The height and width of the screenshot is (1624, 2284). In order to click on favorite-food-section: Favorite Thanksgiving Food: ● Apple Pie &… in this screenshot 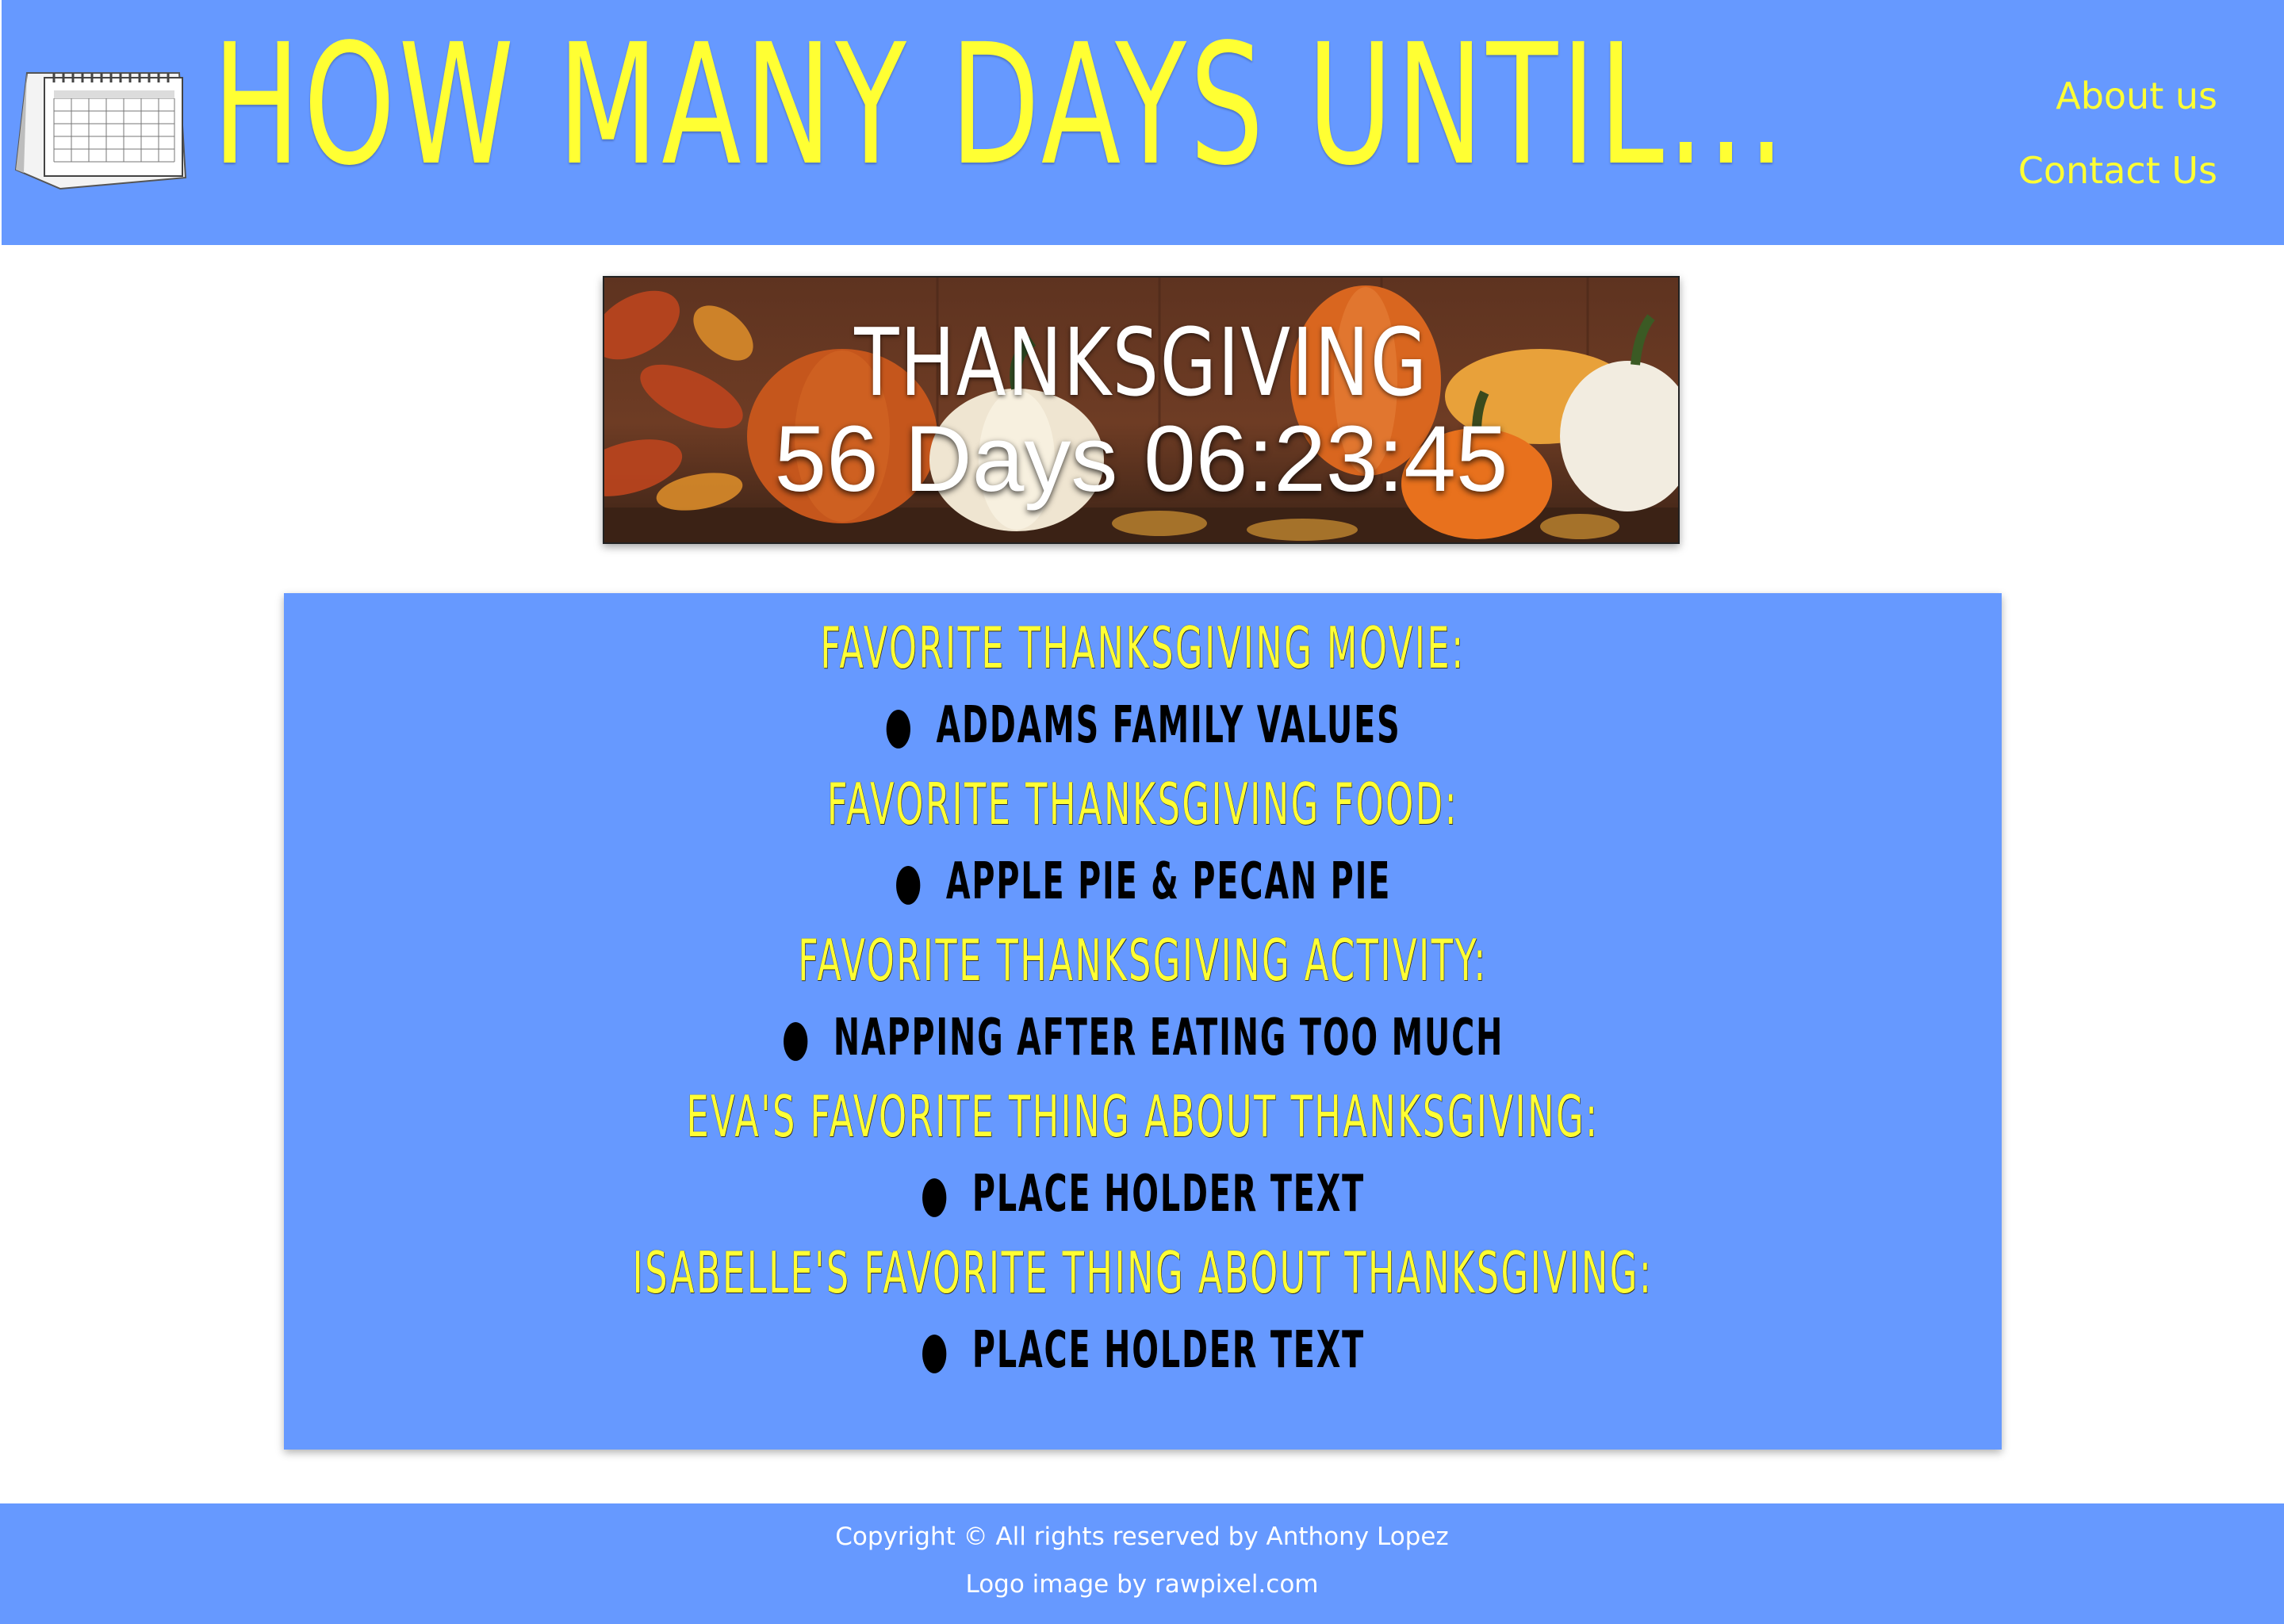, I will do `click(1143, 843)`.